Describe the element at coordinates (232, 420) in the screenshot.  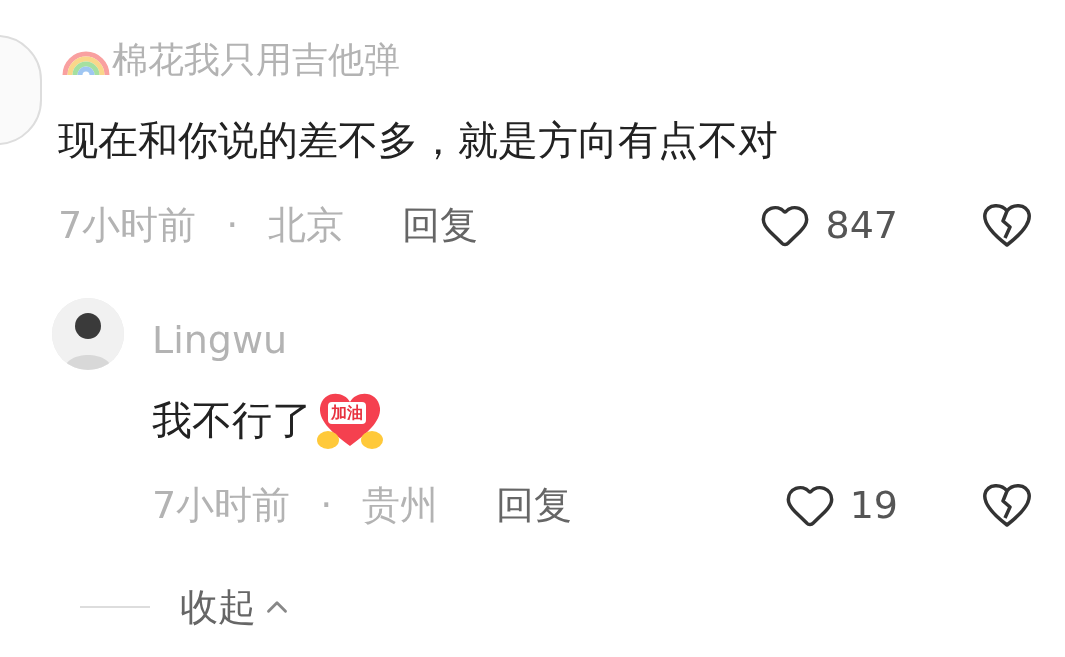
I see `comment-text: 我不行了` at that location.